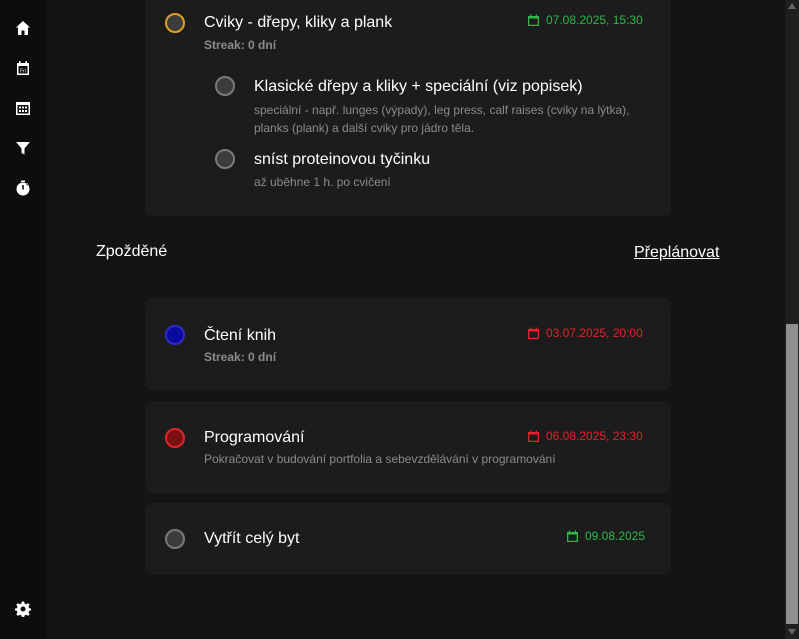  What do you see at coordinates (23, 28) in the screenshot?
I see `home-icon` at bounding box center [23, 28].